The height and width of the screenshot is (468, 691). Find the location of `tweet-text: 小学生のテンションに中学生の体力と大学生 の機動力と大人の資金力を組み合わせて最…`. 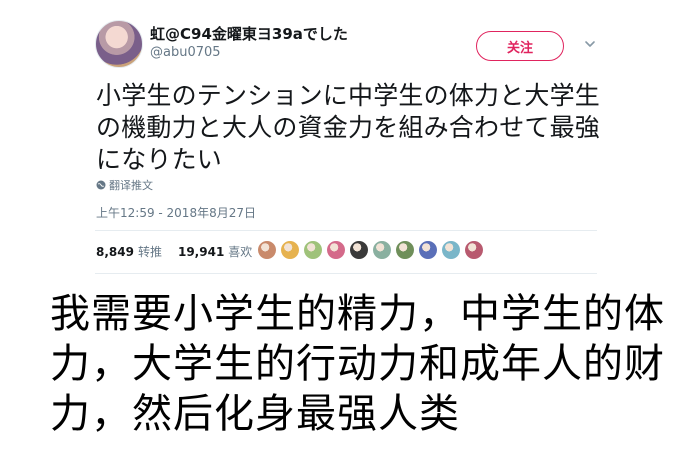

tweet-text: 小学生のテンションに中学生の体力と大学生 の機動力と大人の資金力を組み合わせて最… is located at coordinates (348, 128).